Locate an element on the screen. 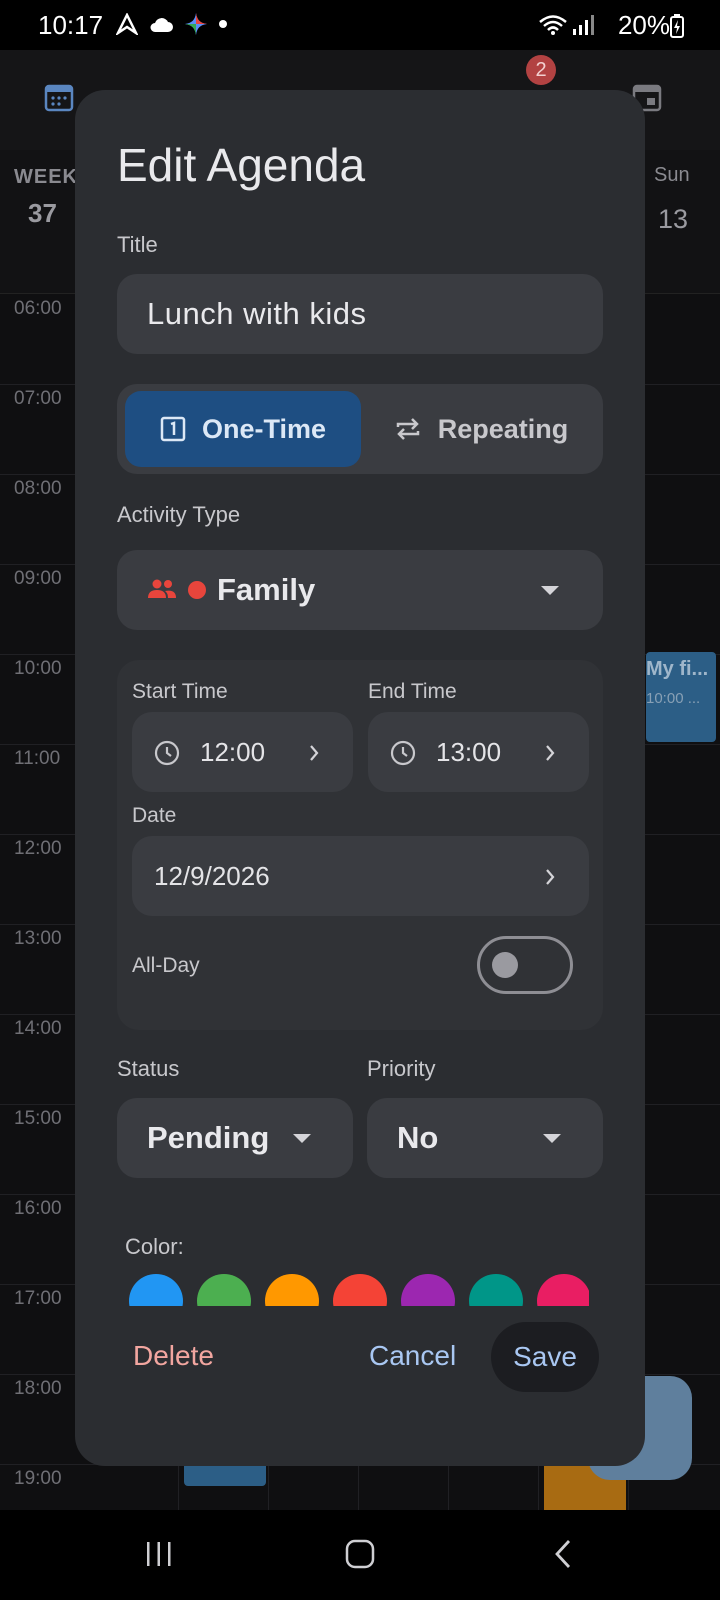 This screenshot has height=1600, width=720. activity-type-value: Family is located at coordinates (266, 589).